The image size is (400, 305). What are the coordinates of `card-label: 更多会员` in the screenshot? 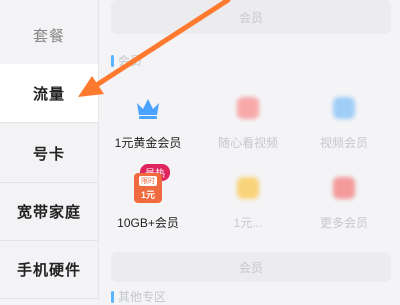 It's located at (343, 223).